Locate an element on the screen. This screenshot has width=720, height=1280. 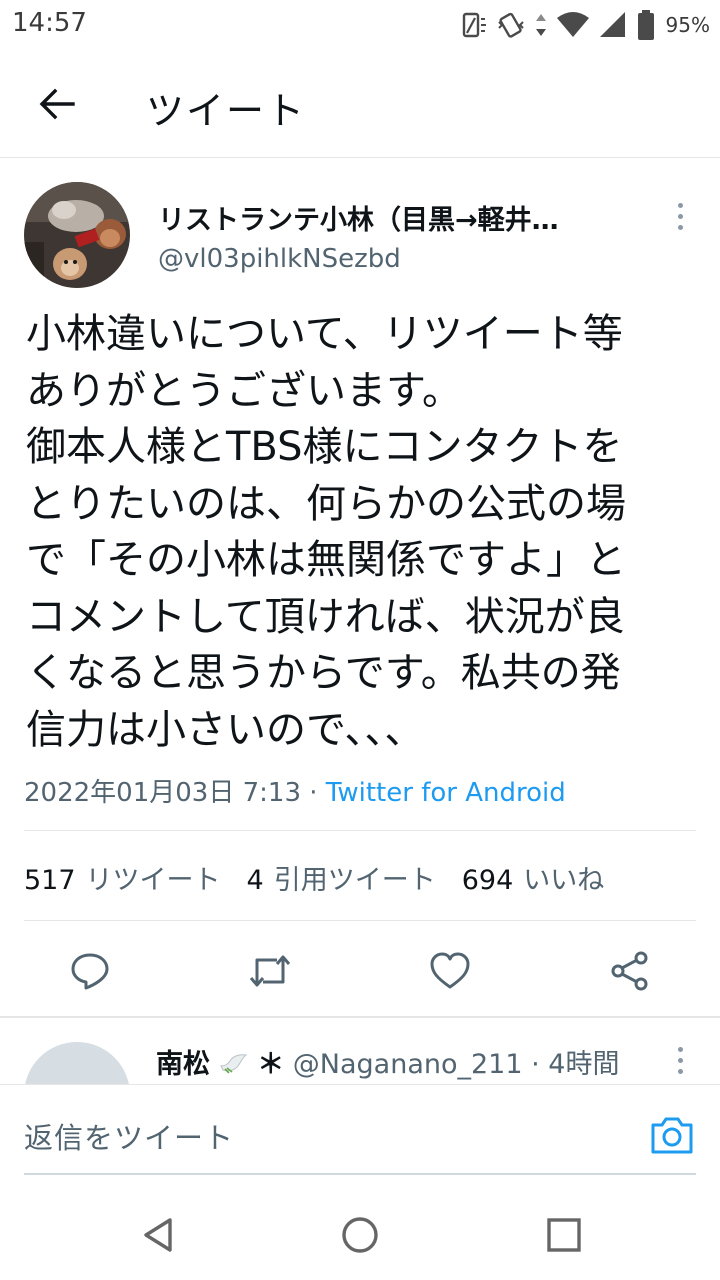
square-recents-icon is located at coordinates (564, 1235).